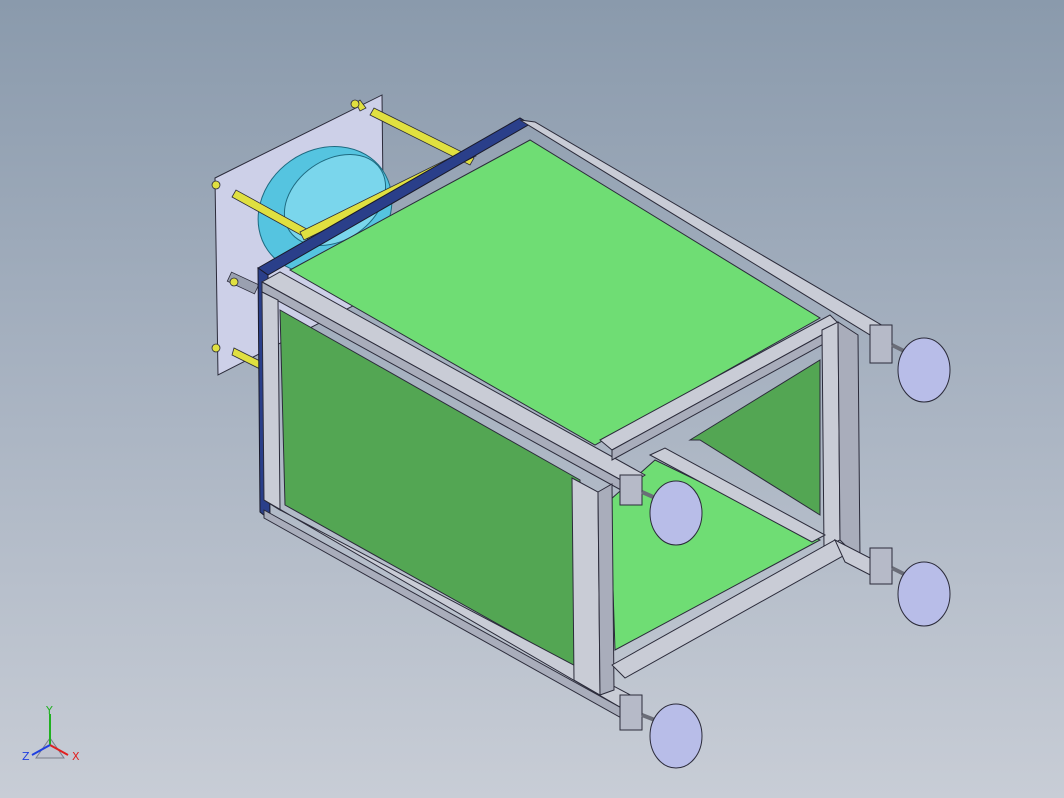 This screenshot has width=1064, height=798. I want to click on coordinate-triad: Y X Z, so click(51, 733).